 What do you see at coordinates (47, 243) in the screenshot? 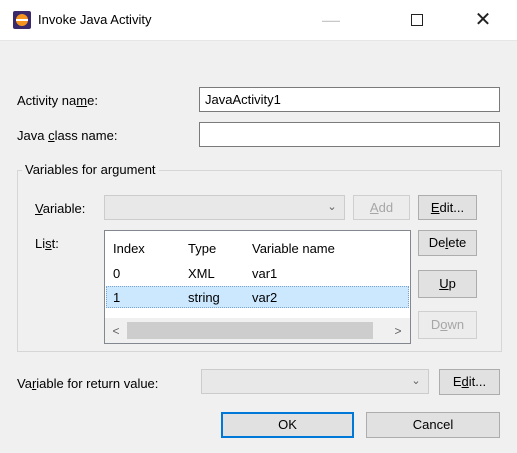
I see `list-label: List:` at bounding box center [47, 243].